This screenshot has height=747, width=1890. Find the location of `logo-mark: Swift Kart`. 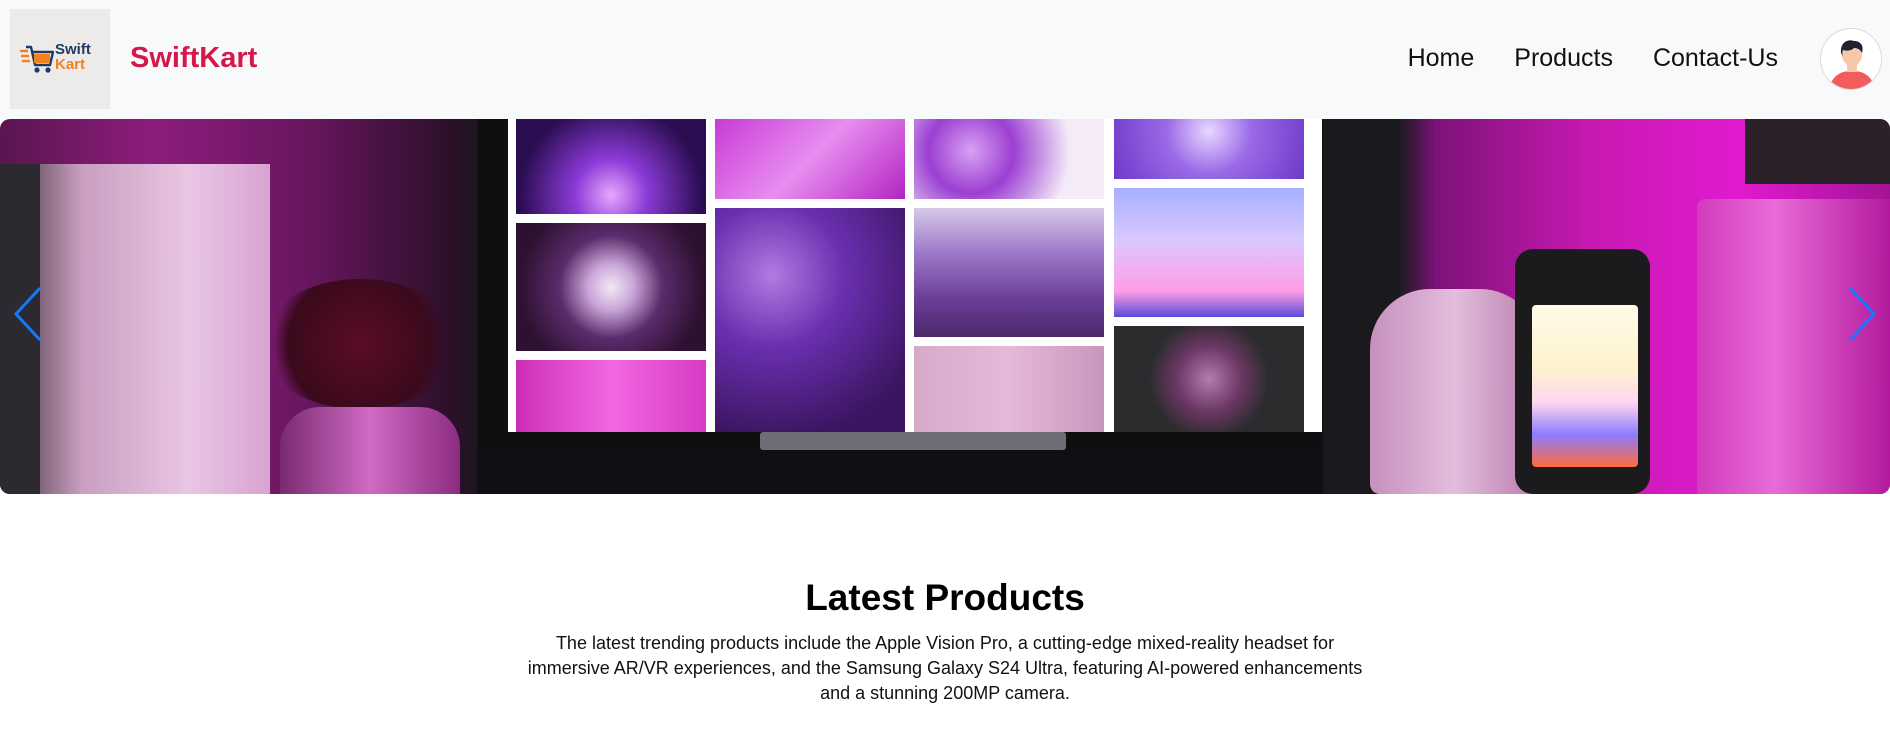

logo-mark: Swift Kart is located at coordinates (60, 59).